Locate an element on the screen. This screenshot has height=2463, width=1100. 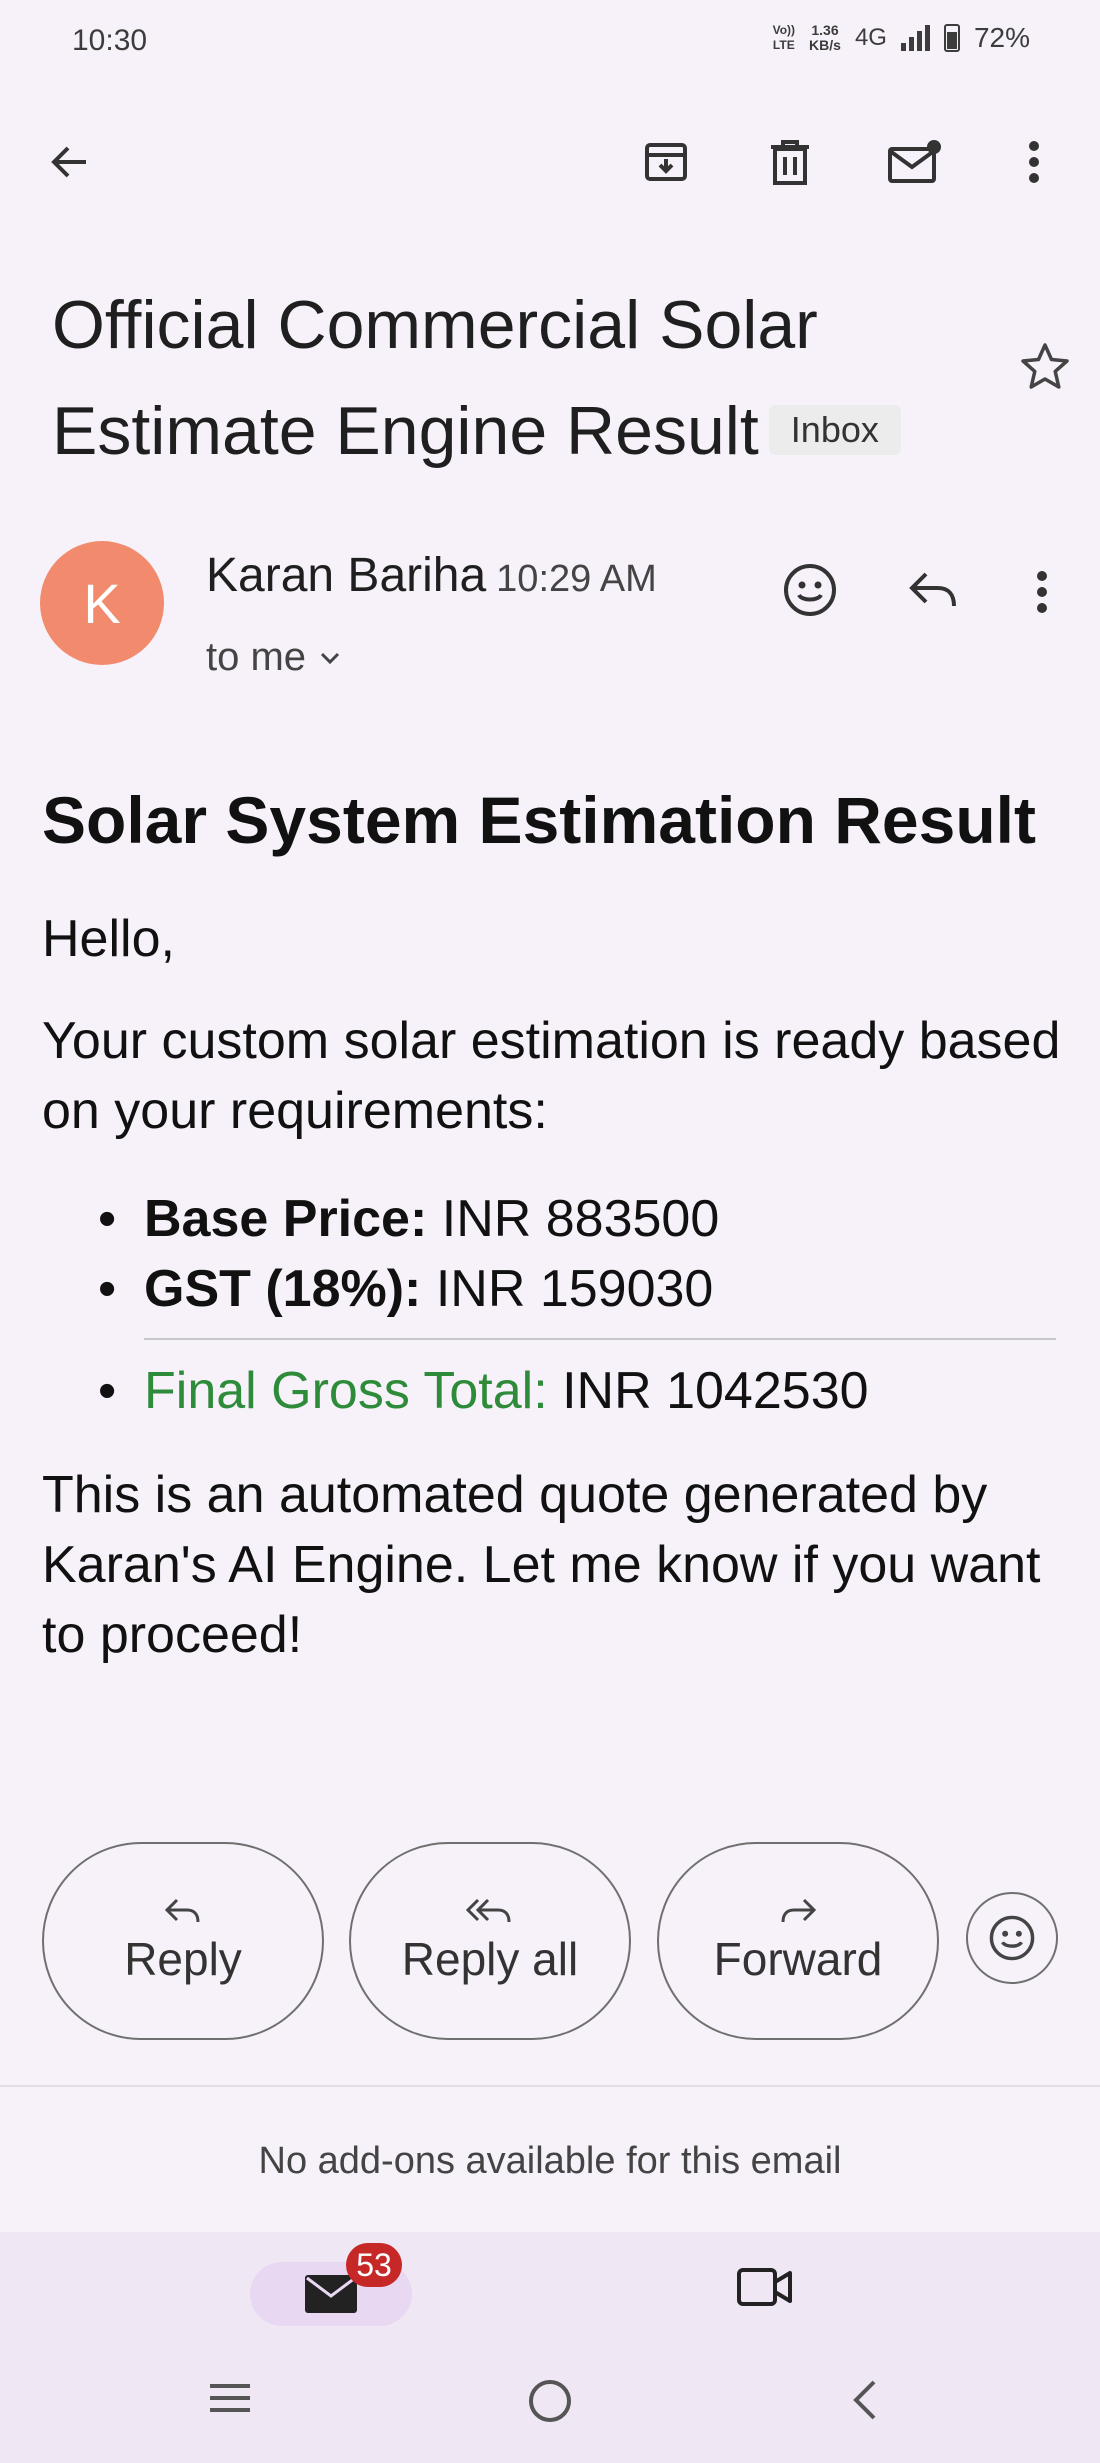
battery-icon is located at coordinates (951, 38).